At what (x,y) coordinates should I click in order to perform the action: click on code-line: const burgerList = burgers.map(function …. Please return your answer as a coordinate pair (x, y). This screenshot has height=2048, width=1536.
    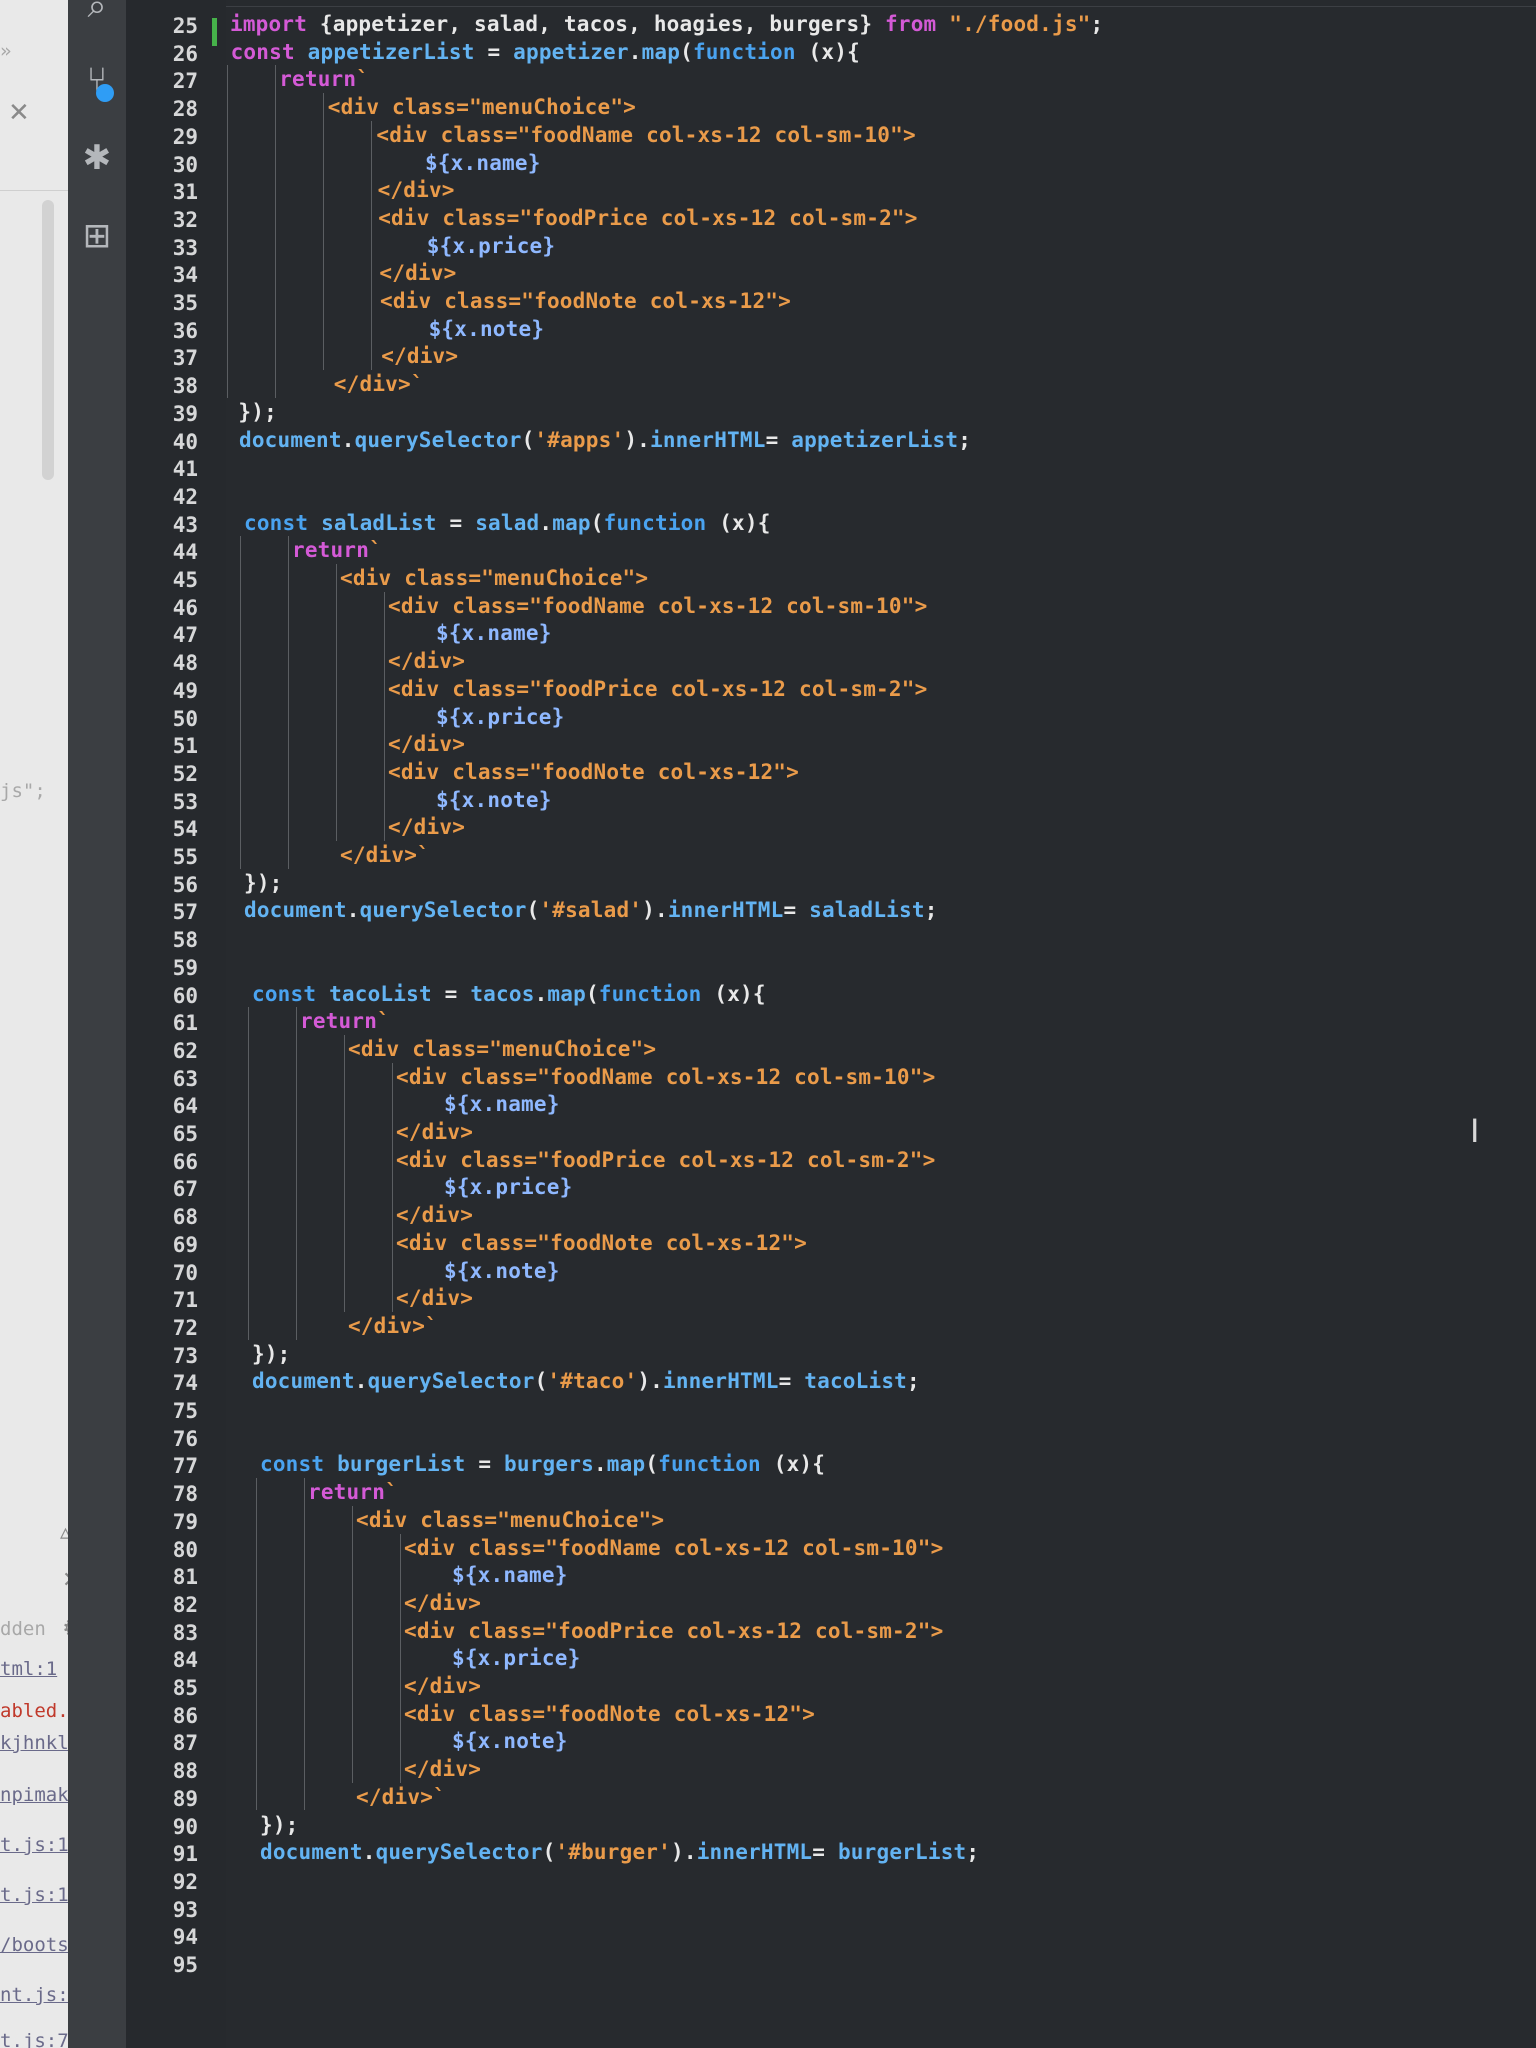
    Looking at the image, I should click on (542, 1464).